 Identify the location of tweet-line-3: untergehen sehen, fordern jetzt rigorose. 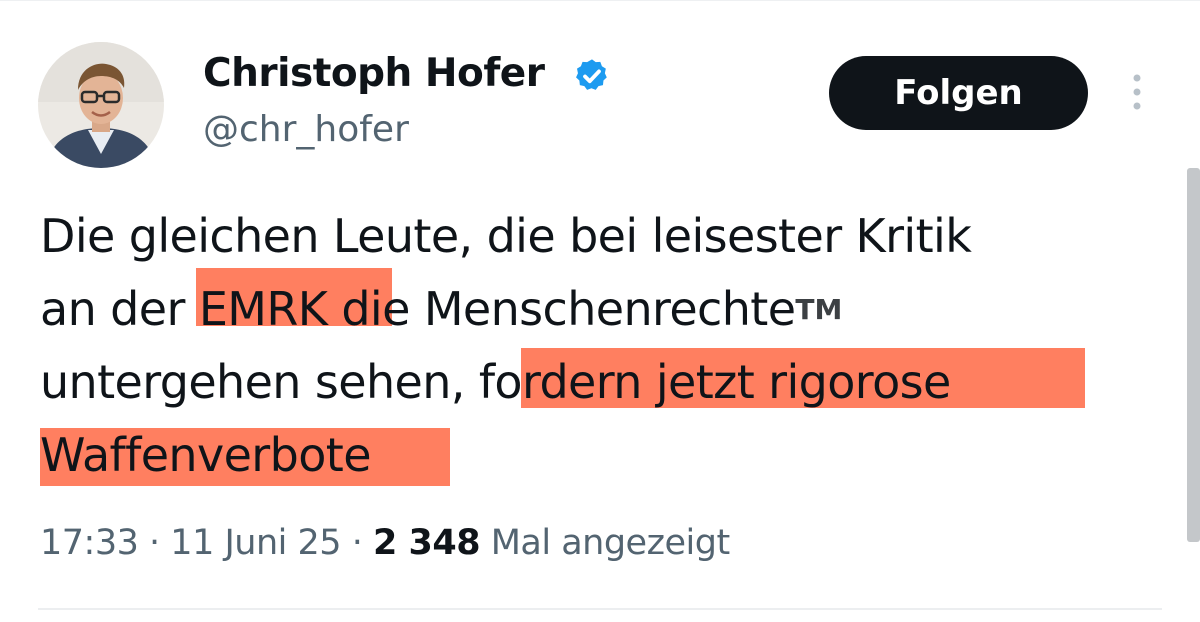
(495, 382).